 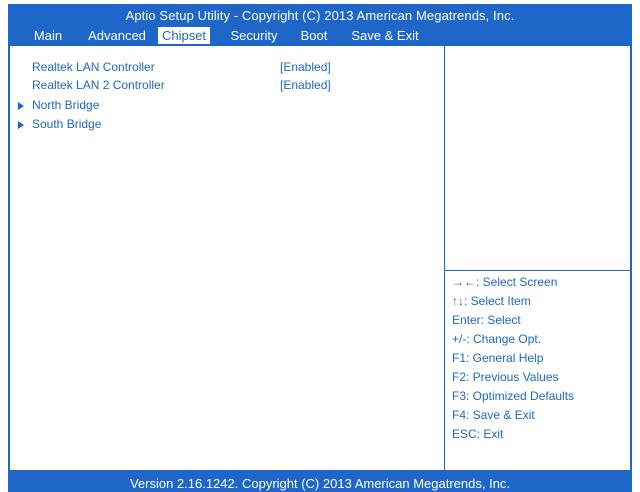 What do you see at coordinates (184, 35) in the screenshot?
I see `tab-chipset: Chipset` at bounding box center [184, 35].